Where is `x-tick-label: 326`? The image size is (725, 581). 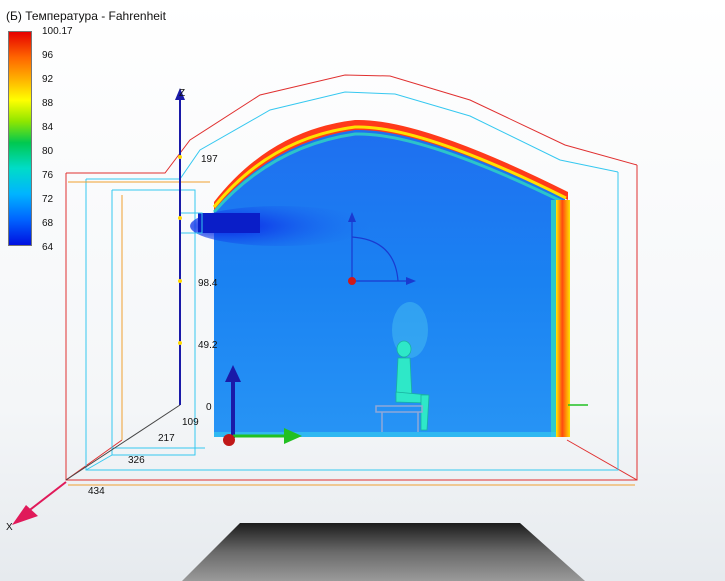
x-tick-label: 326 is located at coordinates (136, 460).